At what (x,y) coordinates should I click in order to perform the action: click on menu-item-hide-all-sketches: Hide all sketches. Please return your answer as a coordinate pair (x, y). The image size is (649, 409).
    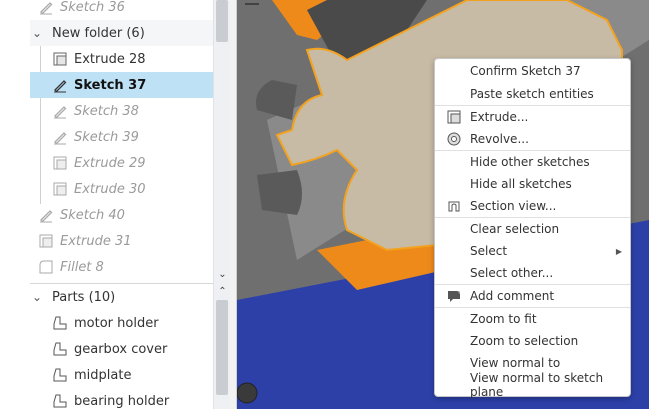
    Looking at the image, I should click on (532, 184).